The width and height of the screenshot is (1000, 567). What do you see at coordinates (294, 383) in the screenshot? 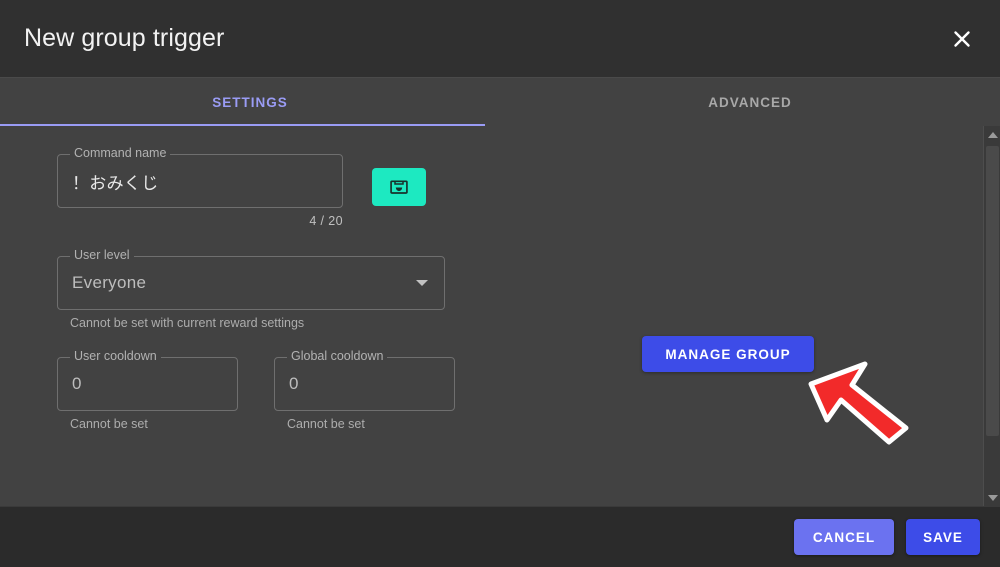
I see `global-cooldown-value: 0` at bounding box center [294, 383].